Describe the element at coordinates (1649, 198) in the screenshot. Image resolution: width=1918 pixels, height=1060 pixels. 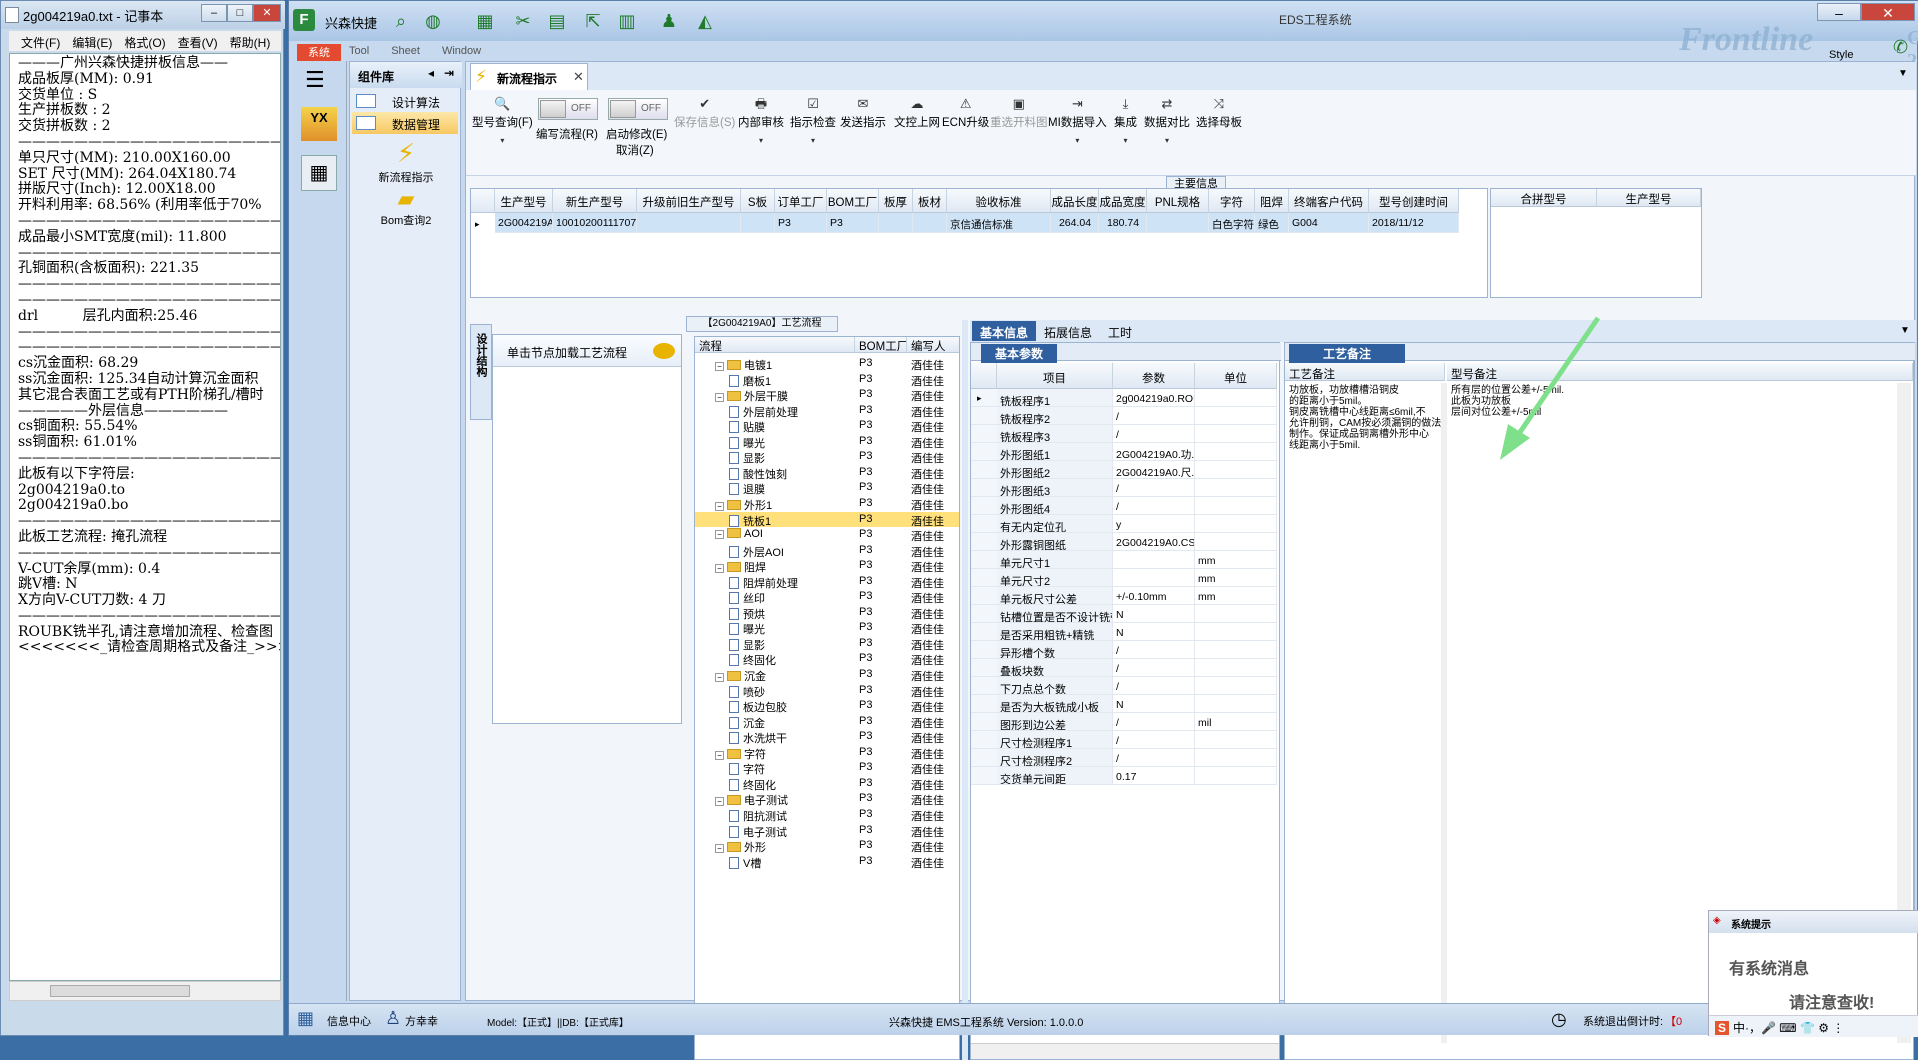
I see `merge-col-header: 生产型号` at that location.